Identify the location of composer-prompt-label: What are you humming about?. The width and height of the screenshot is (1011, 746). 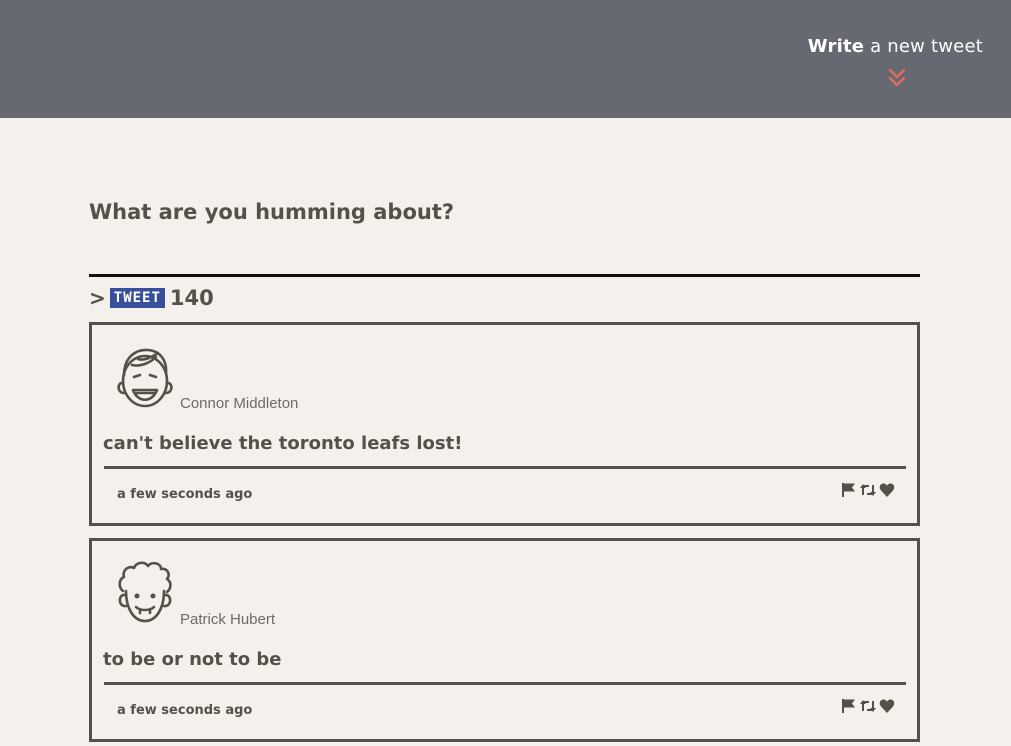
(272, 212).